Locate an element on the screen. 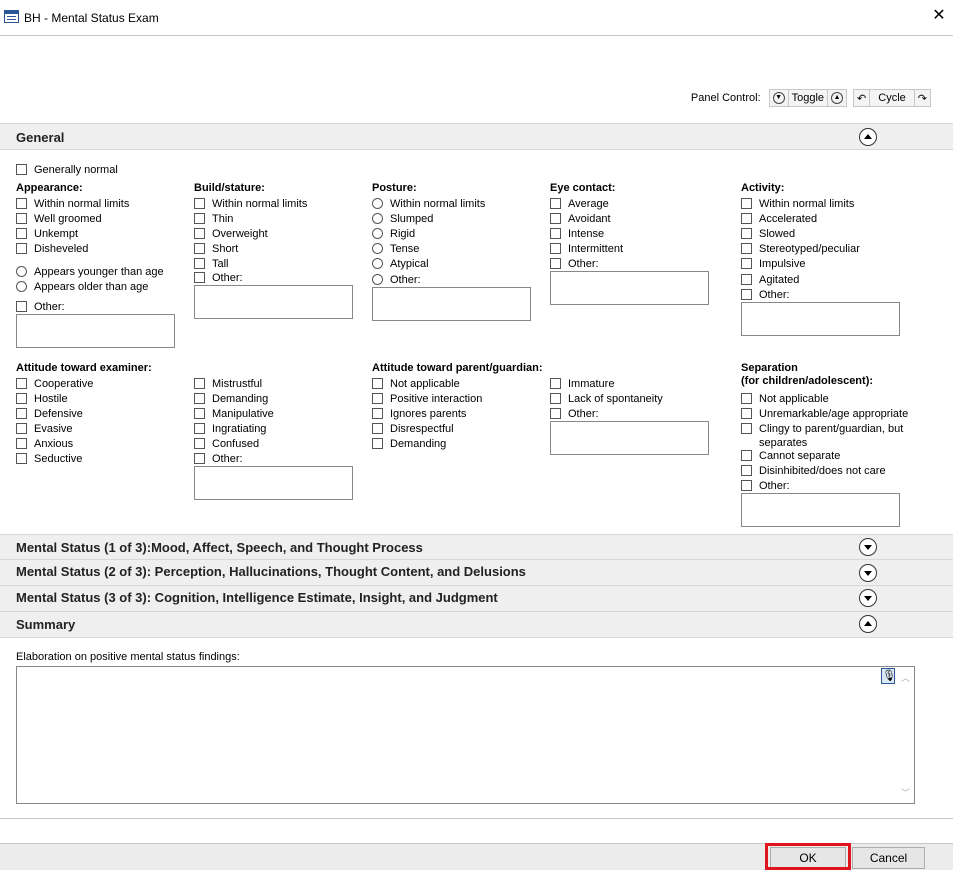 The image size is (953, 870). activity-option: Agitated is located at coordinates (770, 279).